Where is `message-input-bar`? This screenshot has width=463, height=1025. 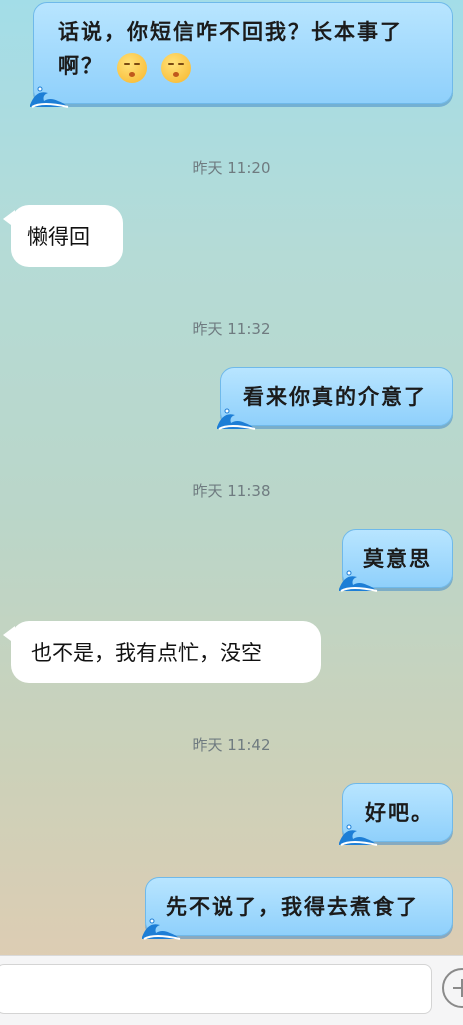
message-input-bar is located at coordinates (231, 990).